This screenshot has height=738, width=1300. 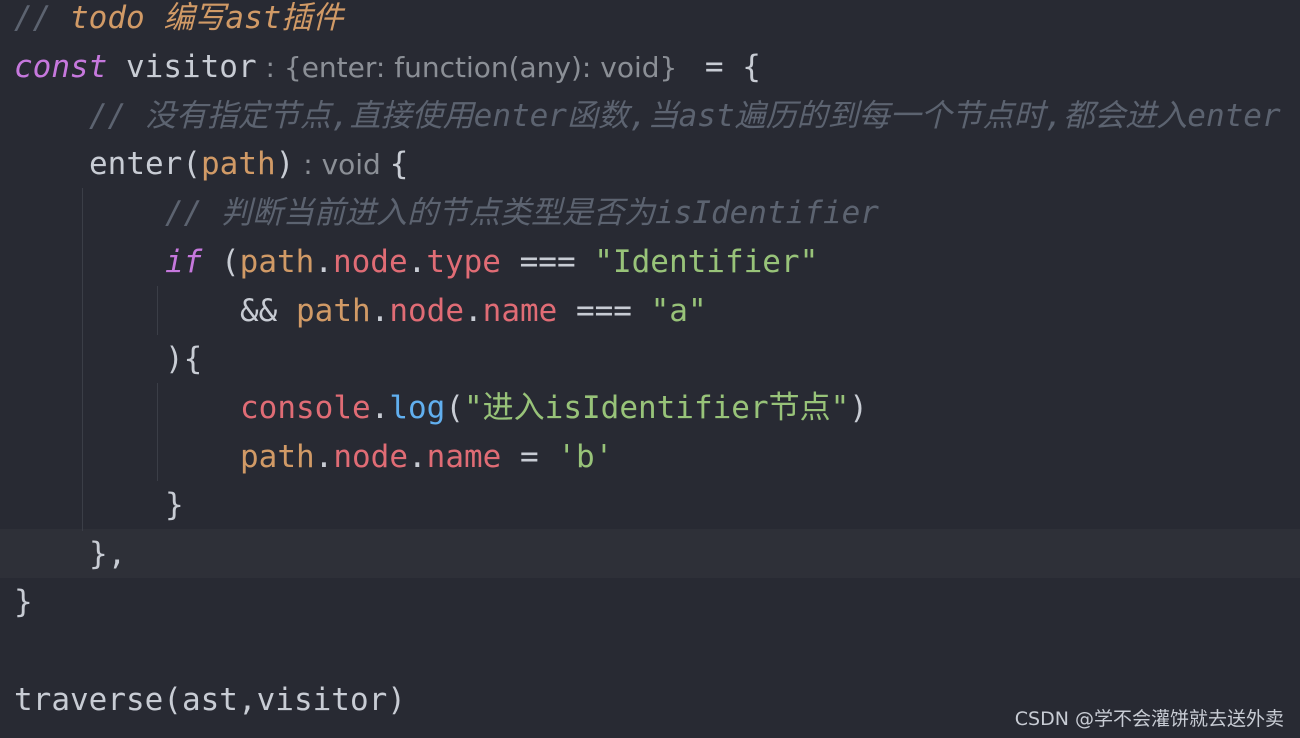 I want to click on fn-log: log, so click(x=417, y=408).